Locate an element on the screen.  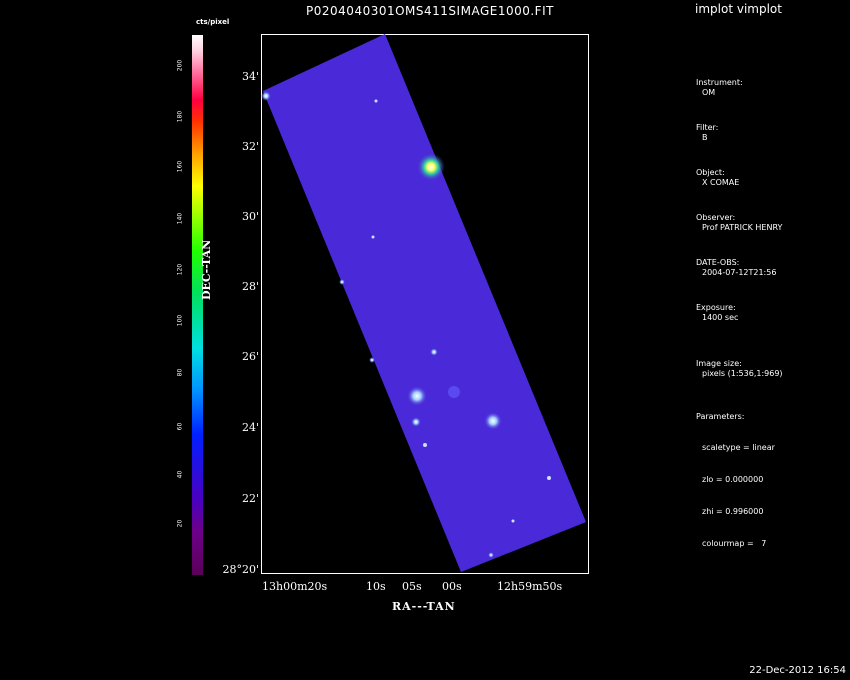
scaletype-value: scaletype = linear is located at coordinates (738, 447).